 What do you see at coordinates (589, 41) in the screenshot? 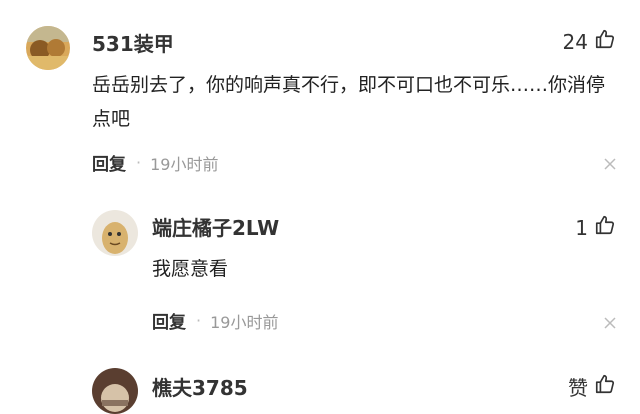
I see `like-button: 24` at bounding box center [589, 41].